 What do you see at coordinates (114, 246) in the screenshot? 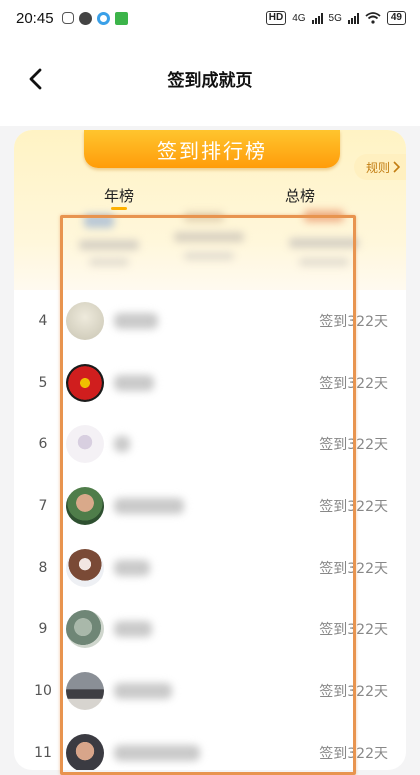
I see `podium-second` at bounding box center [114, 246].